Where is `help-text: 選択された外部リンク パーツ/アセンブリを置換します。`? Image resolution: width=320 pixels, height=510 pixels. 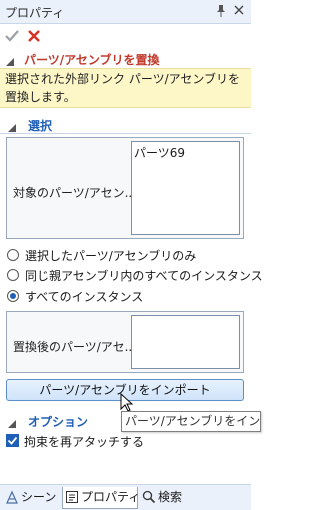 help-text: 選択された外部リンク パーツ/アセンブリを置換します。 is located at coordinates (125, 88).